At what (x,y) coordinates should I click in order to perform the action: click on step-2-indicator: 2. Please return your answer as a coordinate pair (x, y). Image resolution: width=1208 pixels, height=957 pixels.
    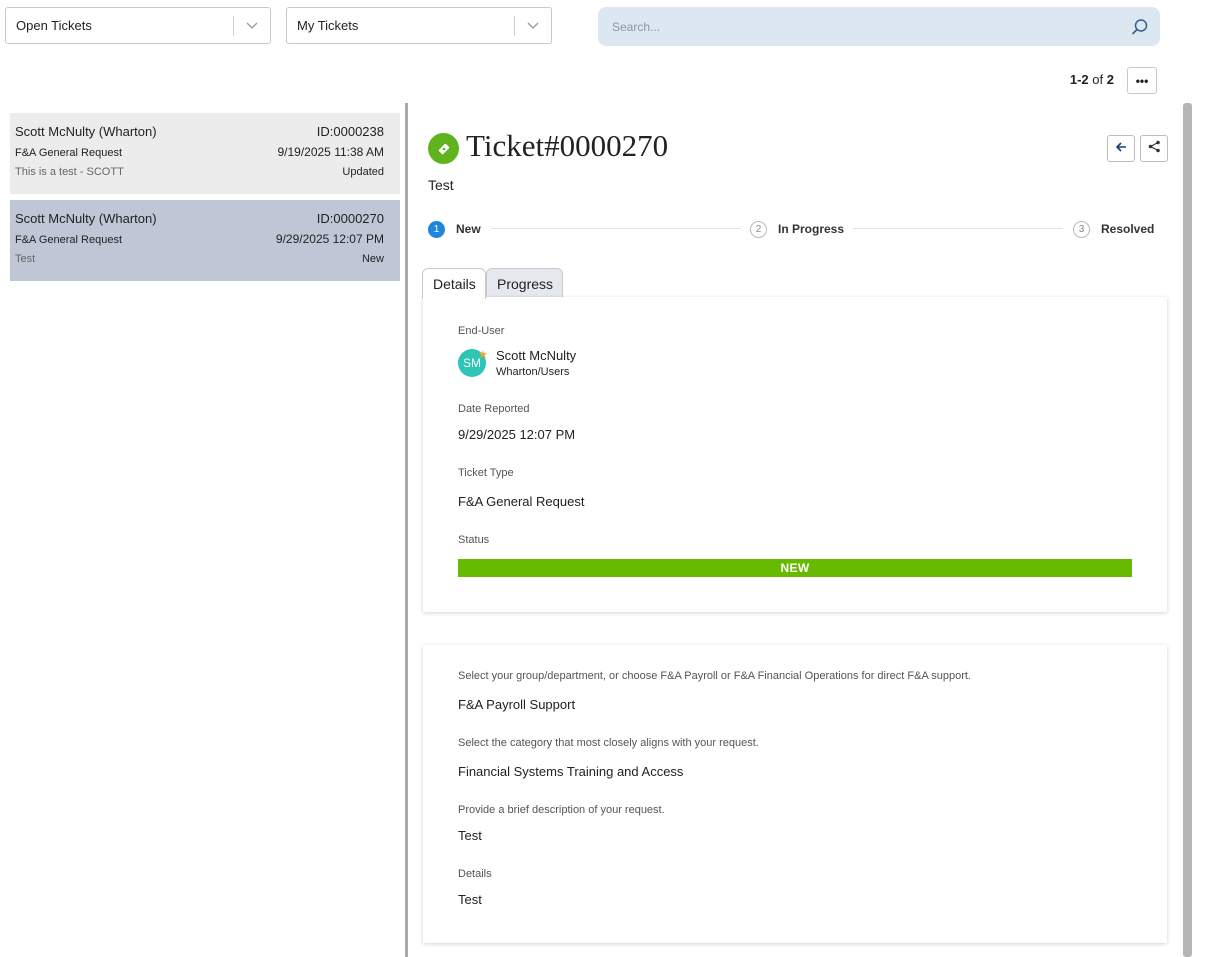
    Looking at the image, I should click on (758, 229).